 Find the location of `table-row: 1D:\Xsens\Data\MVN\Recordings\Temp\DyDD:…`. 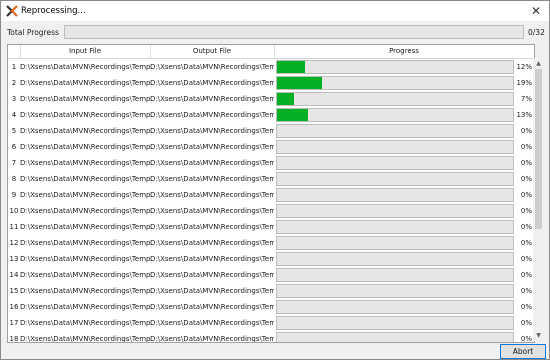

table-row: 1D:\Xsens\Data\MVN\Recordings\Temp\DyDD:… is located at coordinates (271, 67).